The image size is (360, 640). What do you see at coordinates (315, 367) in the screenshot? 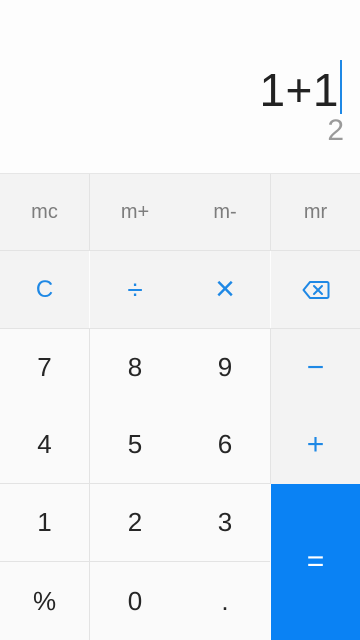
I see `minus-button: −` at bounding box center [315, 367].